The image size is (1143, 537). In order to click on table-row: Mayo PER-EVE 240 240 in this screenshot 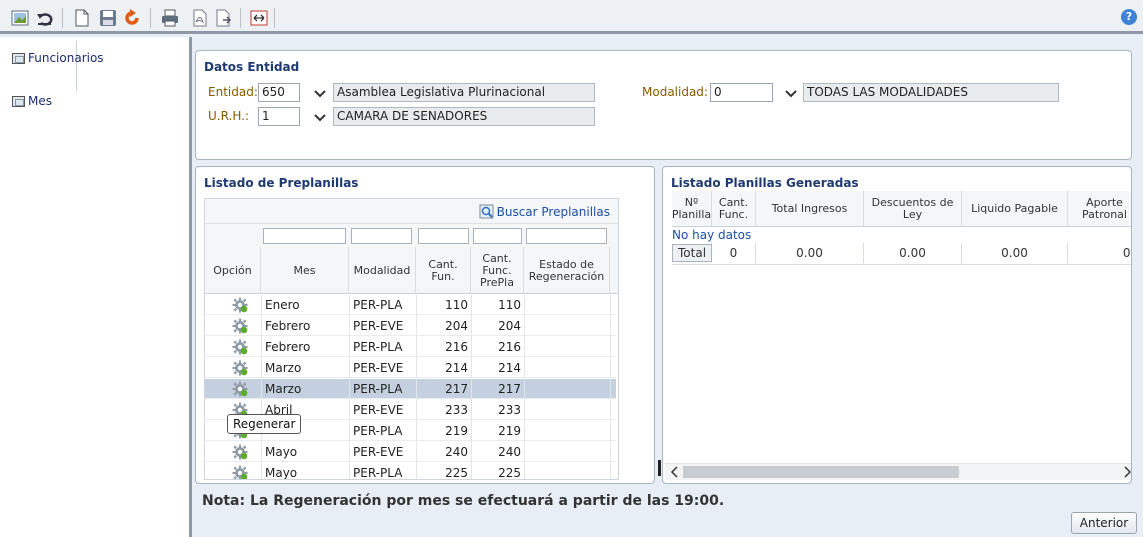, I will do `click(410, 452)`.